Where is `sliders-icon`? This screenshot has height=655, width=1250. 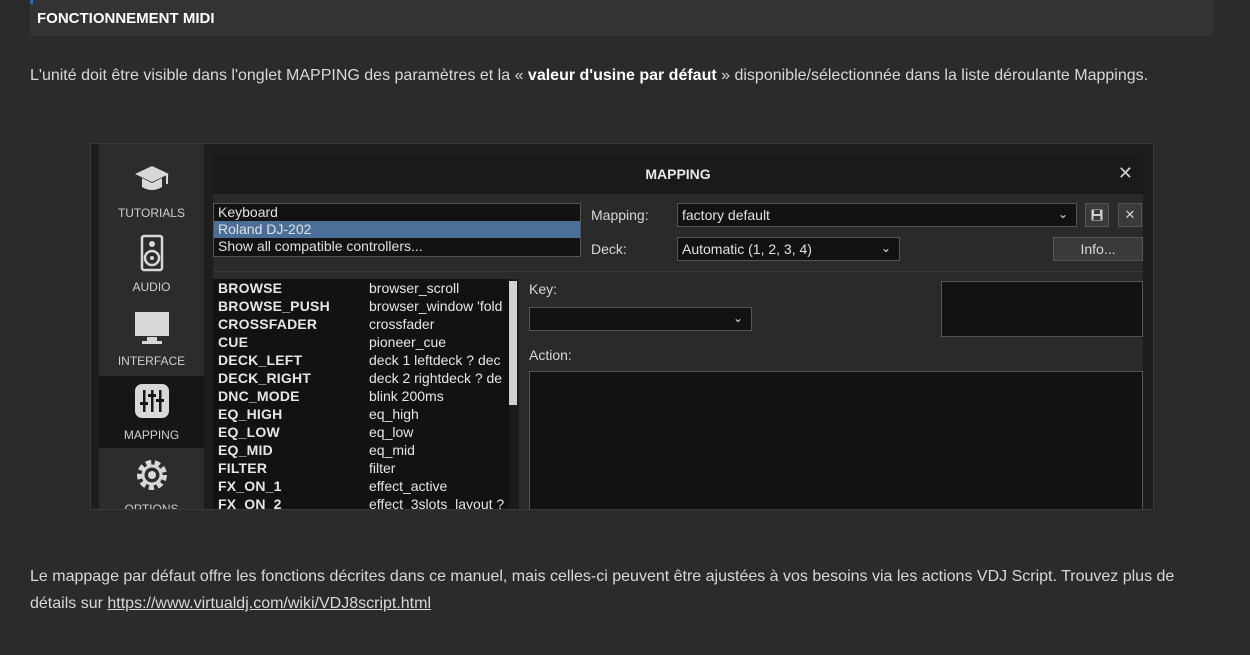 sliders-icon is located at coordinates (152, 401).